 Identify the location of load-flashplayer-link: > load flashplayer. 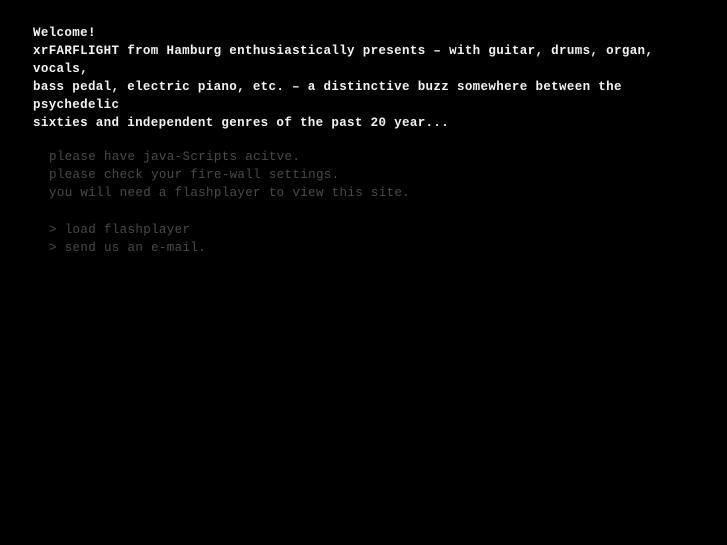
(359, 230).